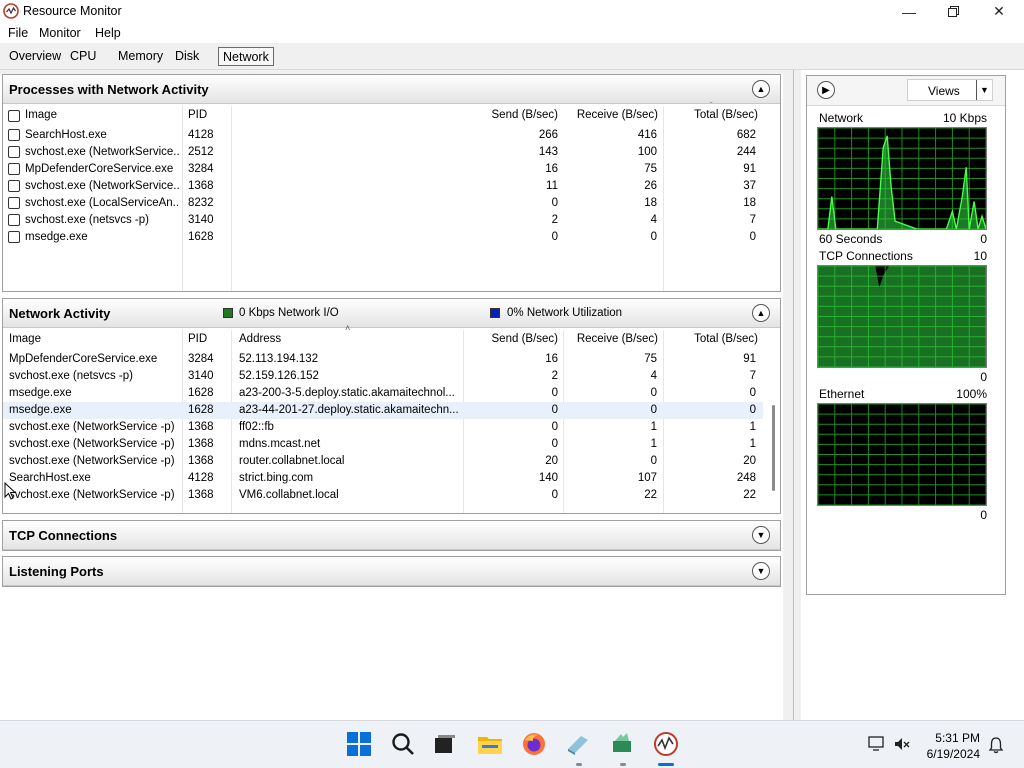 This screenshot has height=768, width=1024. I want to click on row-image: SearchHost.exe, so click(50, 478).